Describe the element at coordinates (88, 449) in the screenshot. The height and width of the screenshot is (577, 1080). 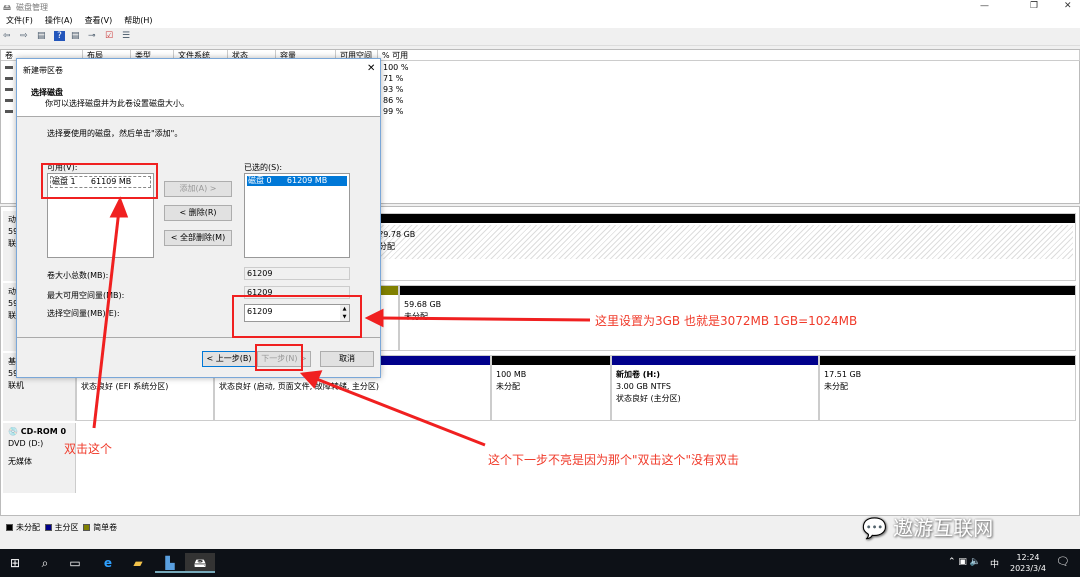
I see `annotation-double-click: 双击这个` at that location.